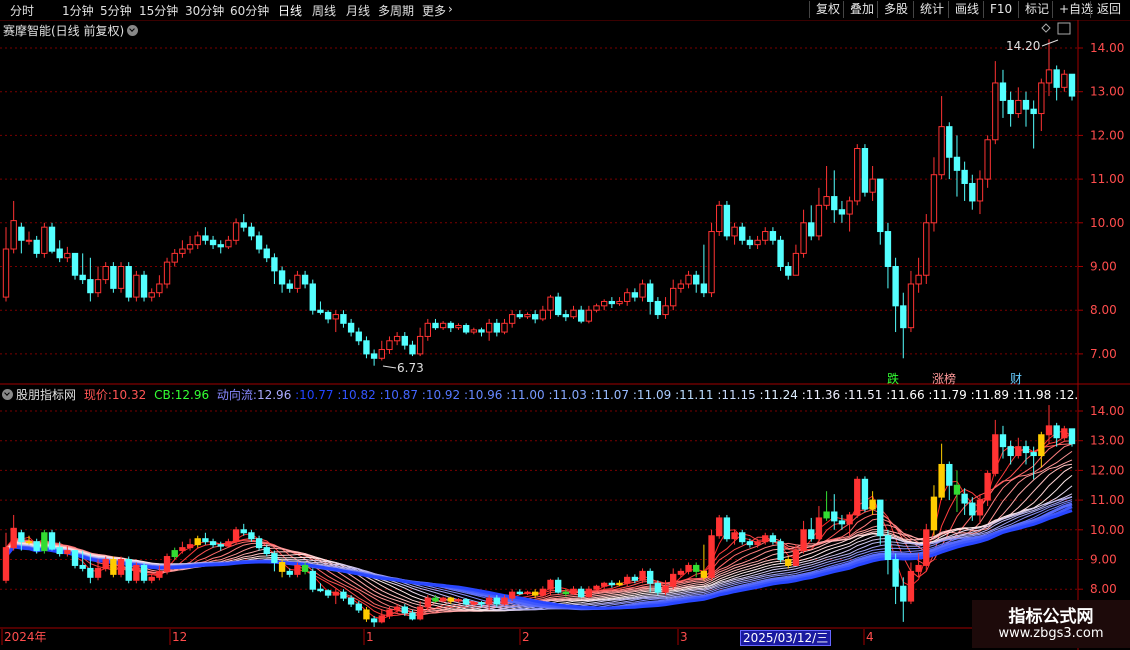 This screenshot has height=650, width=1130. What do you see at coordinates (434, 10) in the screenshot?
I see `tab-more: 更多` at bounding box center [434, 10].